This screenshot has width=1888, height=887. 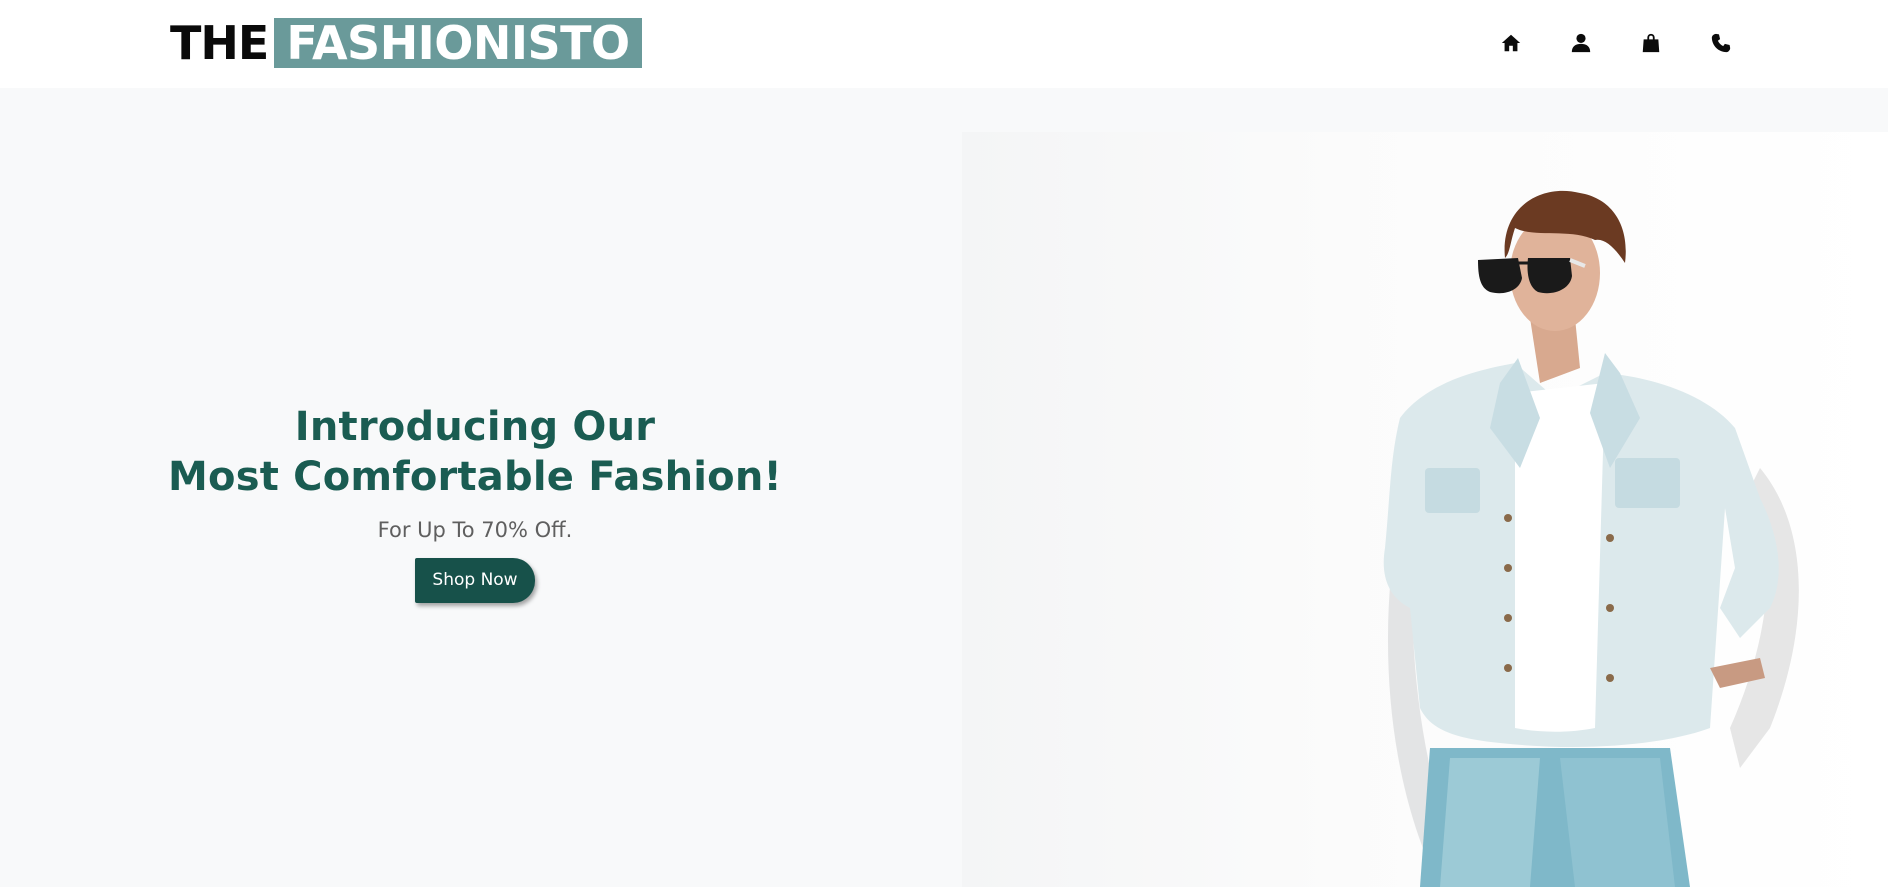 I want to click on nav-icon-bar, so click(x=944, y=43).